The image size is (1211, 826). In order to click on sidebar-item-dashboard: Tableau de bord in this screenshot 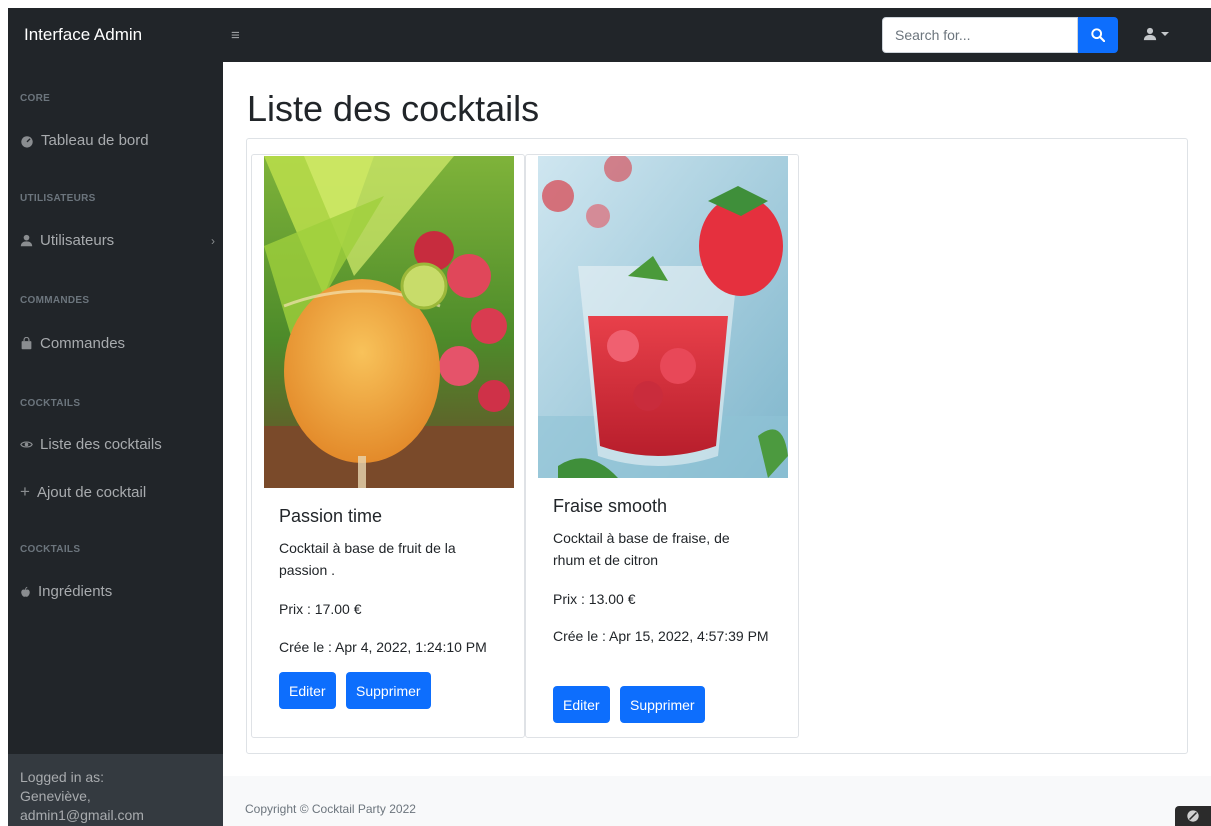, I will do `click(117, 140)`.